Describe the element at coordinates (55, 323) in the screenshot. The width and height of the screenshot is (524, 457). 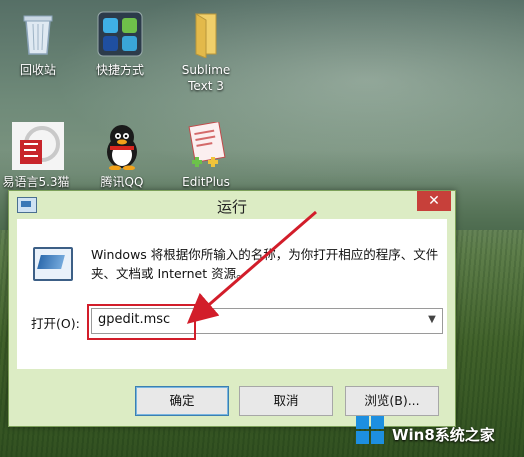
I see `open-label: 打开(O):` at that location.